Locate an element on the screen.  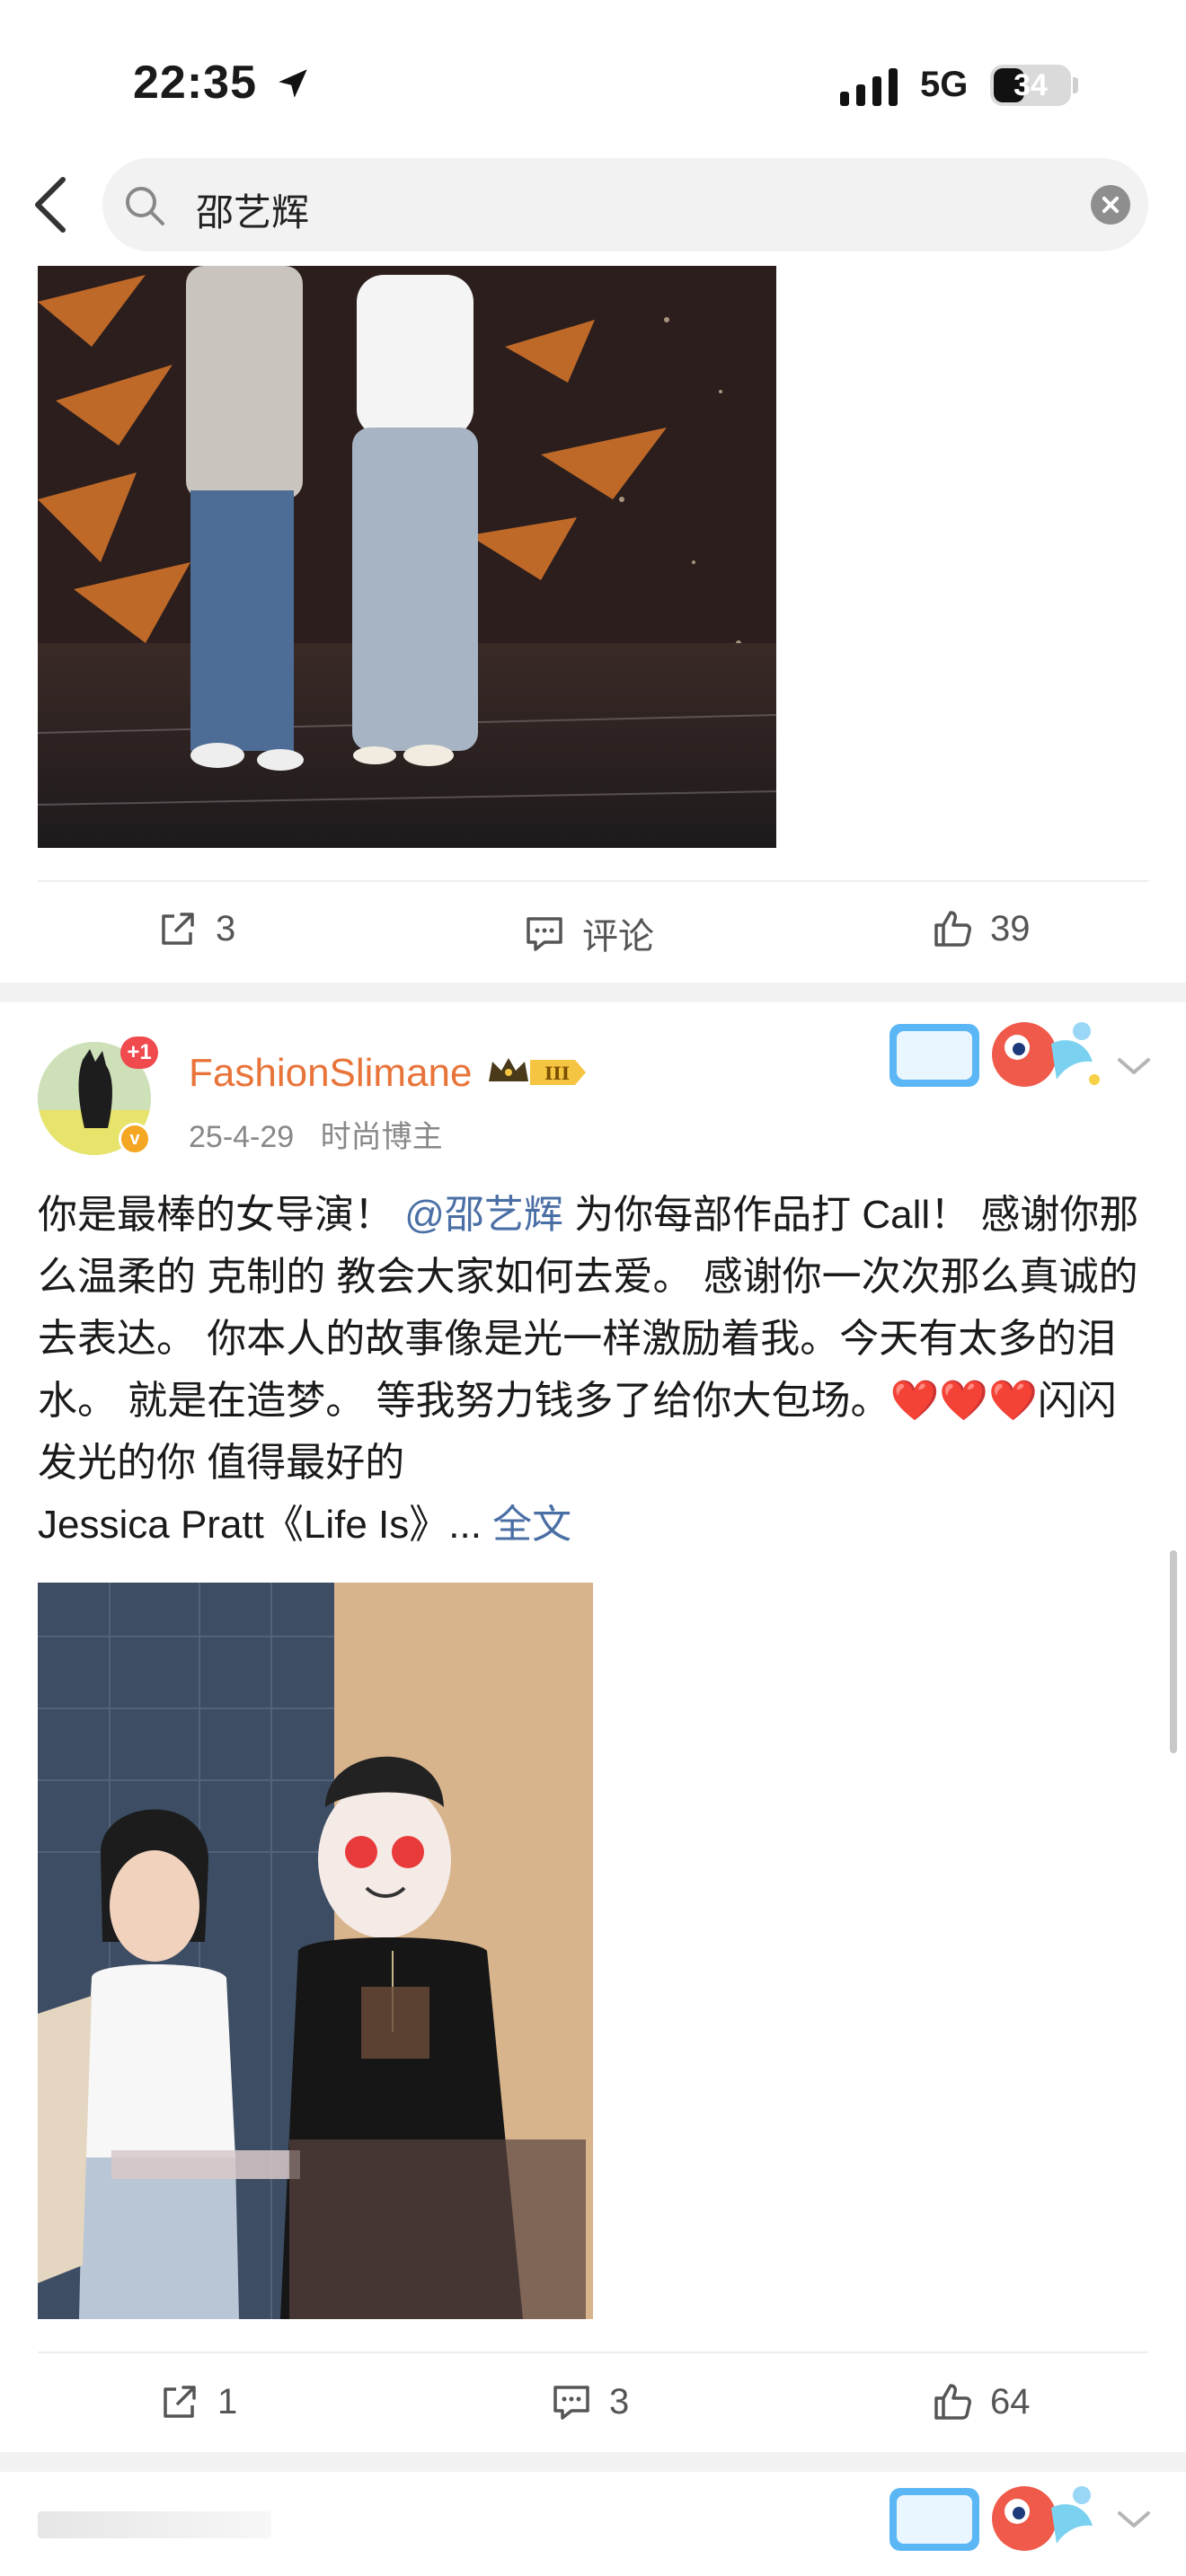
author-category: 时尚博主 is located at coordinates (381, 1137).